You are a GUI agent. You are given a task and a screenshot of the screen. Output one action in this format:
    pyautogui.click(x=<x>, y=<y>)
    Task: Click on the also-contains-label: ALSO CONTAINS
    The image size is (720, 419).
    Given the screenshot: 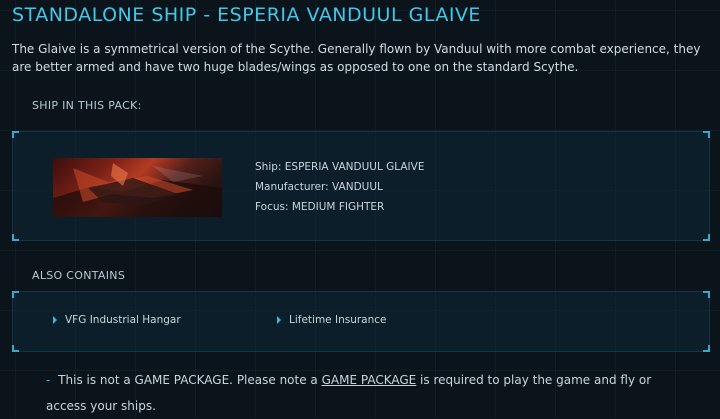 What is the action you would take?
    pyautogui.click(x=79, y=275)
    